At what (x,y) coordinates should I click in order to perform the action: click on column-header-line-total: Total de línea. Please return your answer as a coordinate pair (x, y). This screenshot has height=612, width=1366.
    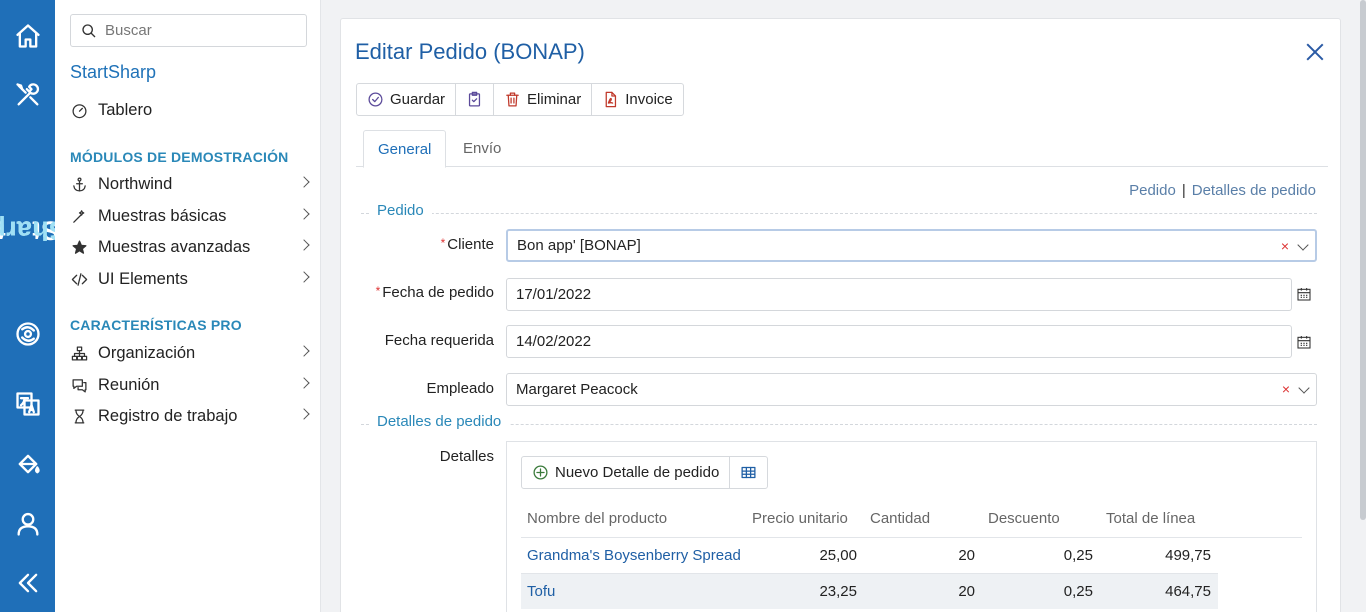
    Looking at the image, I should click on (1150, 518).